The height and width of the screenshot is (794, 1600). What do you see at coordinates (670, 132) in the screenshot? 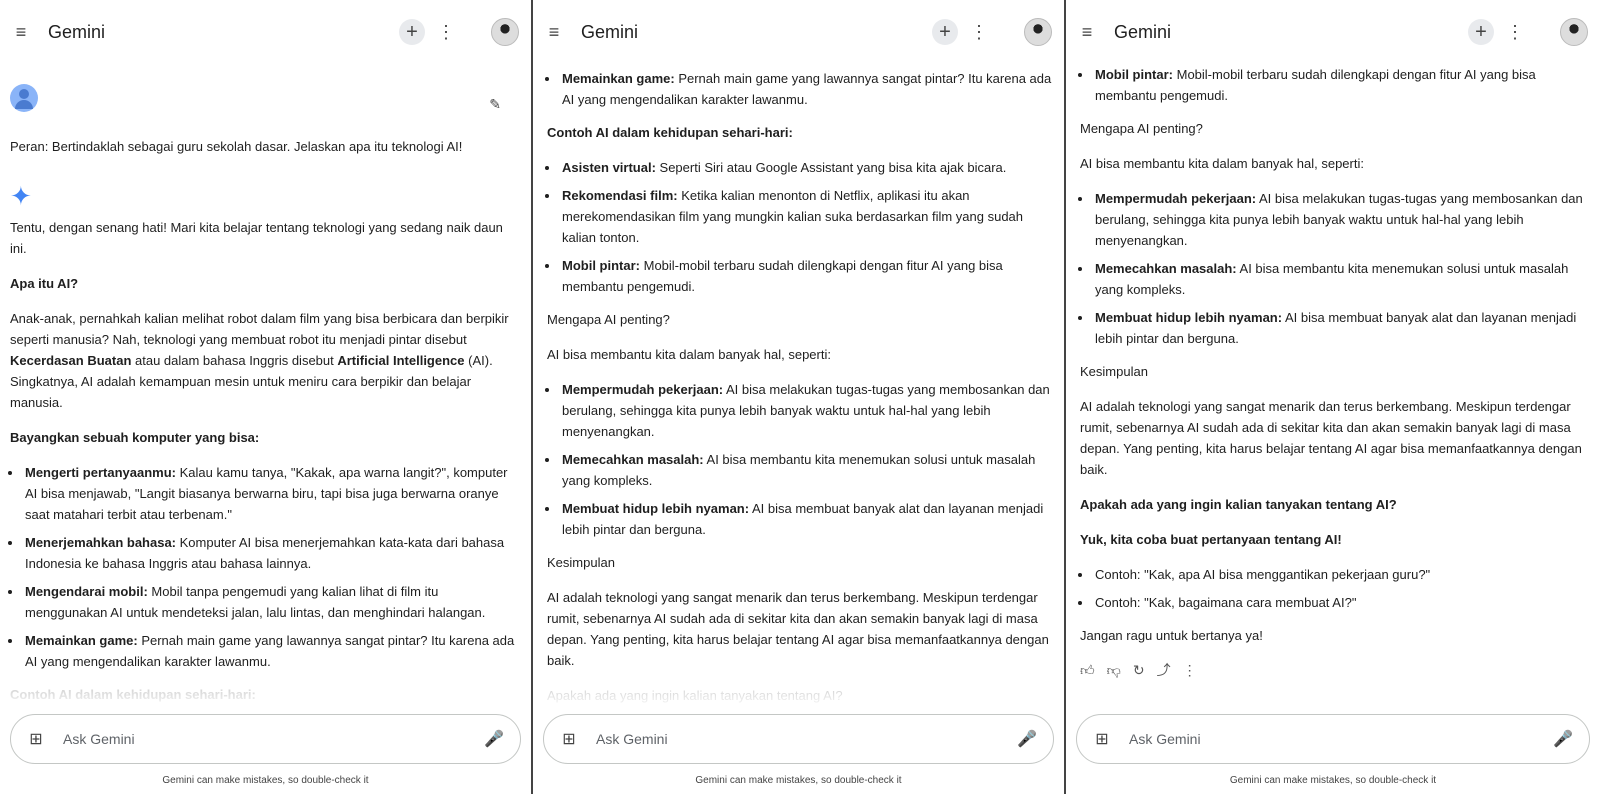
I see `heading-contoh: Contoh AI dalam kehidupan sehari-hari:` at bounding box center [670, 132].